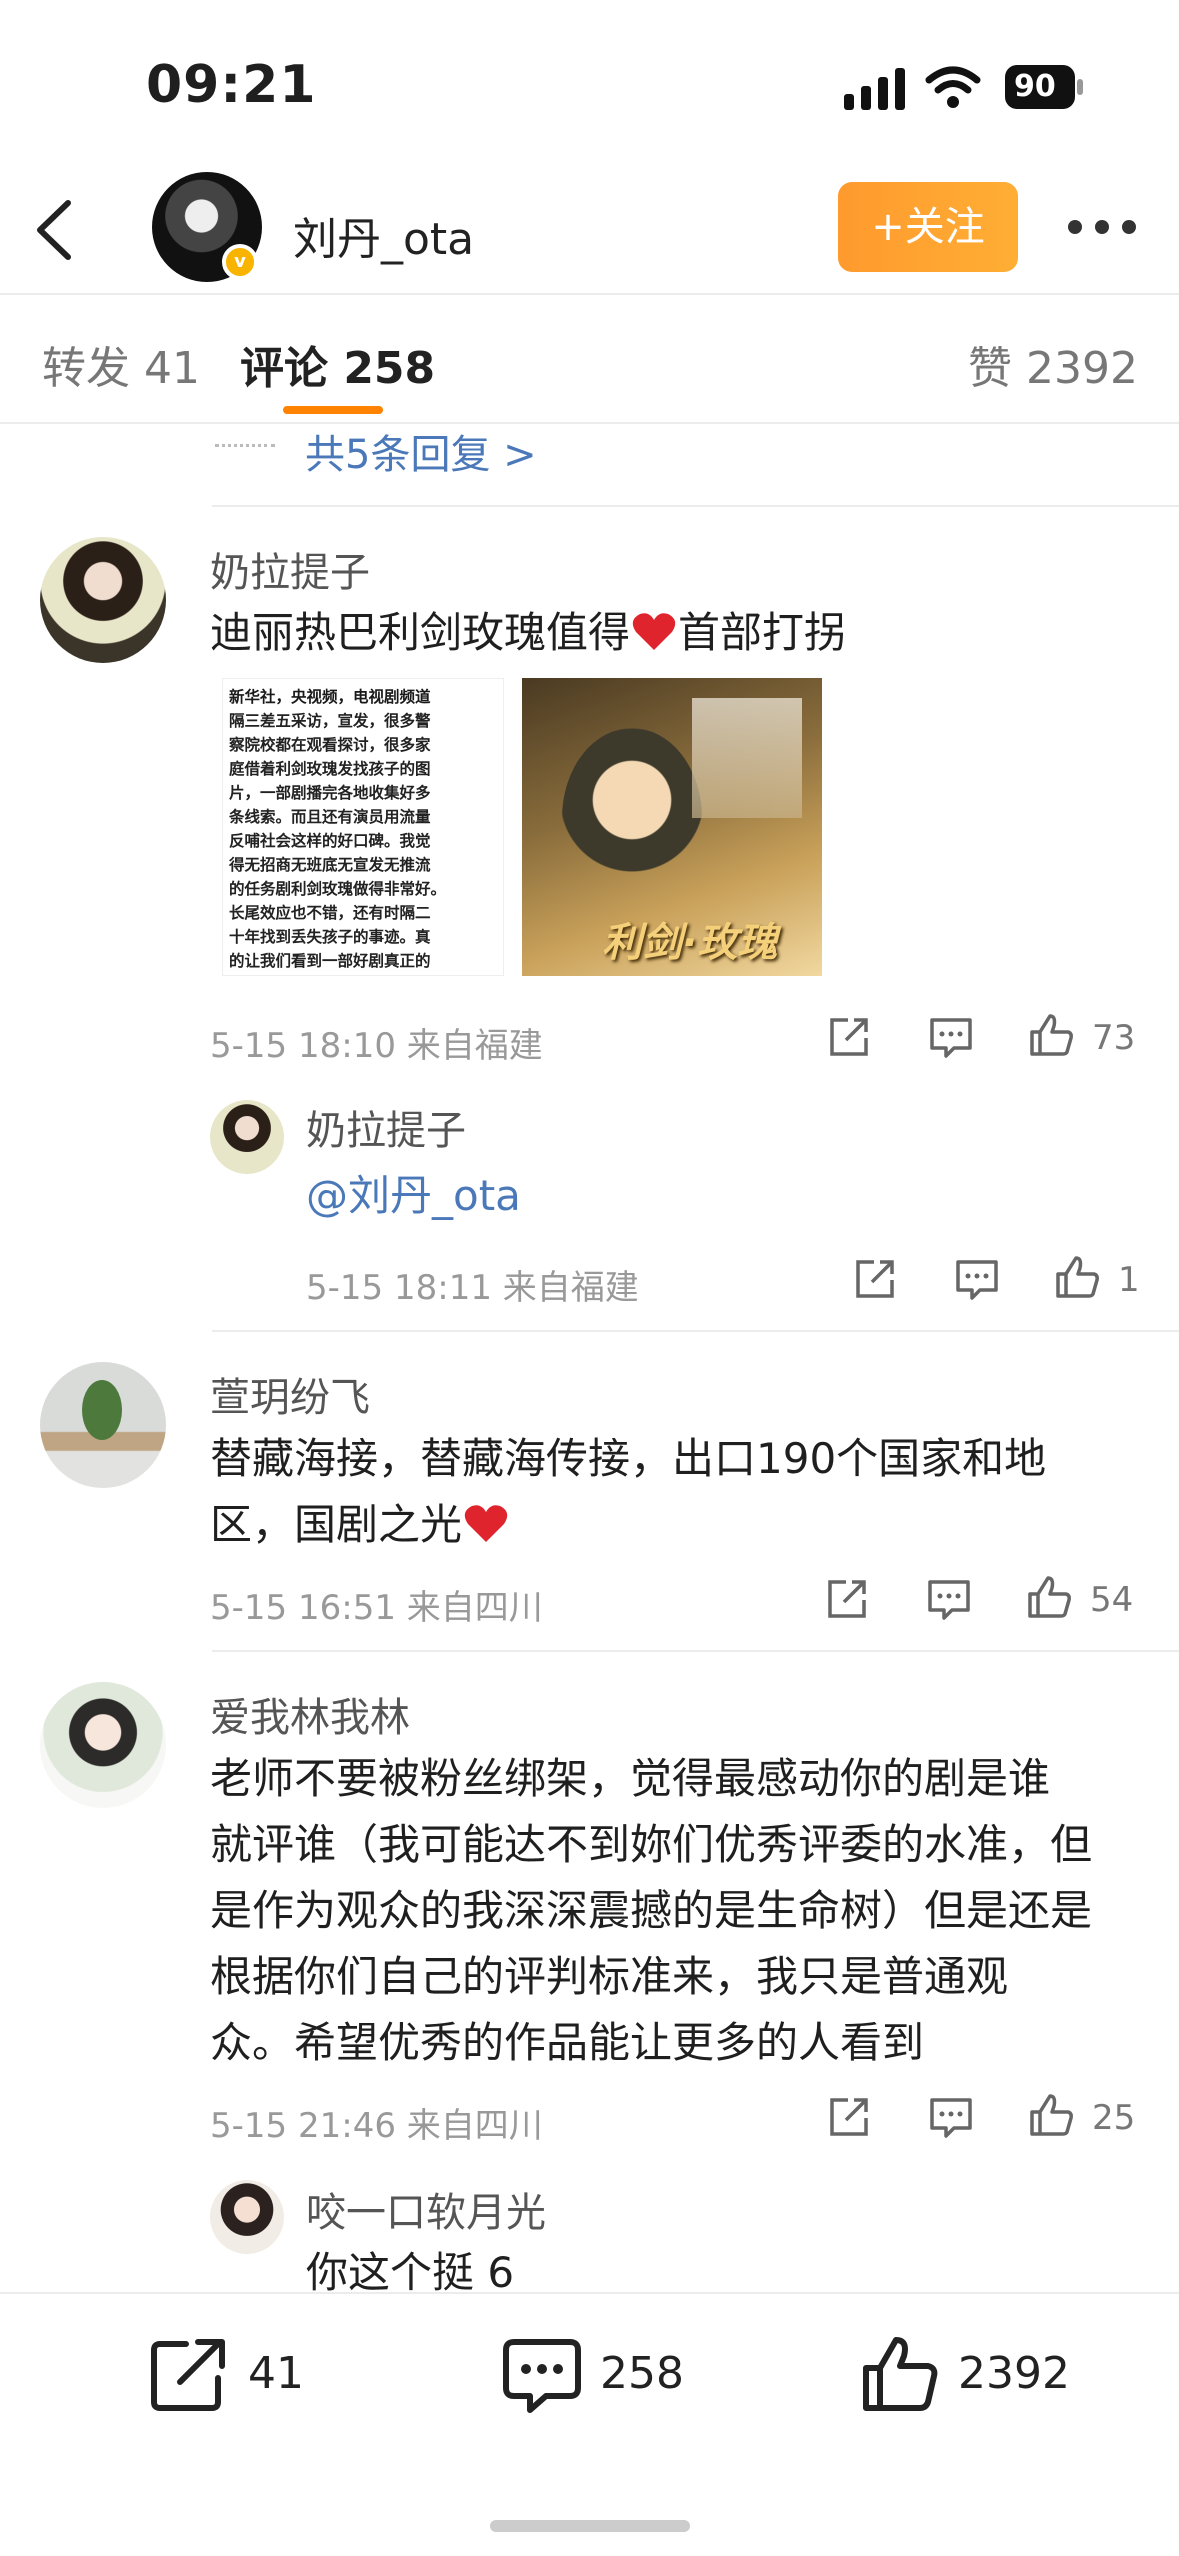 Image resolution: width=1179 pixels, height=2556 pixels. What do you see at coordinates (333, 410) in the screenshot?
I see `tab-indicator` at bounding box center [333, 410].